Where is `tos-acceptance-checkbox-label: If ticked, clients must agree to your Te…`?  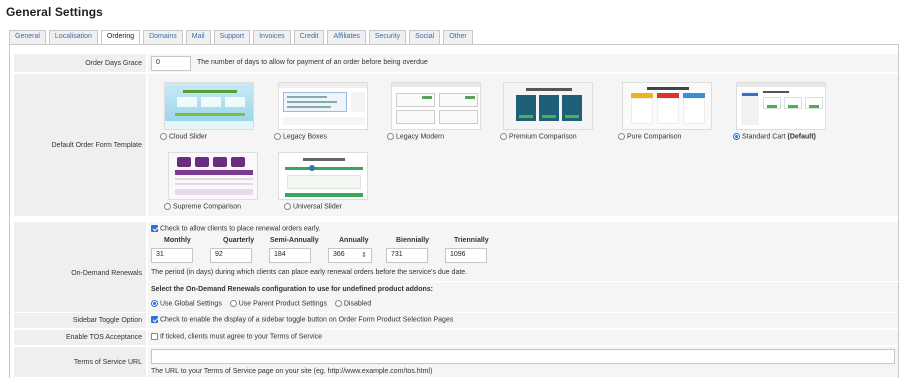 tos-acceptance-checkbox-label: If ticked, clients must agree to your Te… is located at coordinates (241, 337).